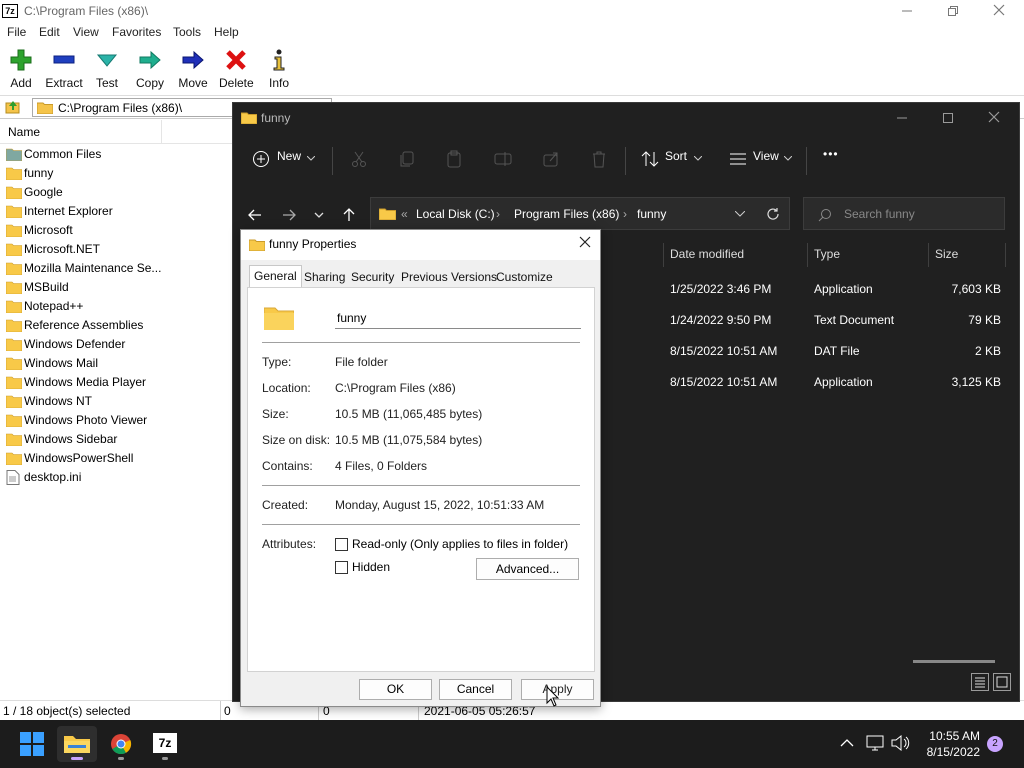 This screenshot has width=1024, height=768. I want to click on menu-view: View, so click(86, 32).